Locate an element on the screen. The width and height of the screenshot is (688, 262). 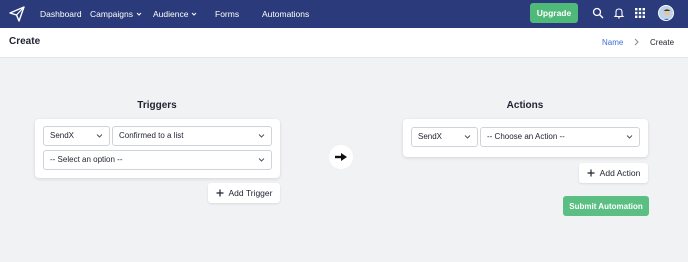
upgrade-button: Upgrade is located at coordinates (554, 13).